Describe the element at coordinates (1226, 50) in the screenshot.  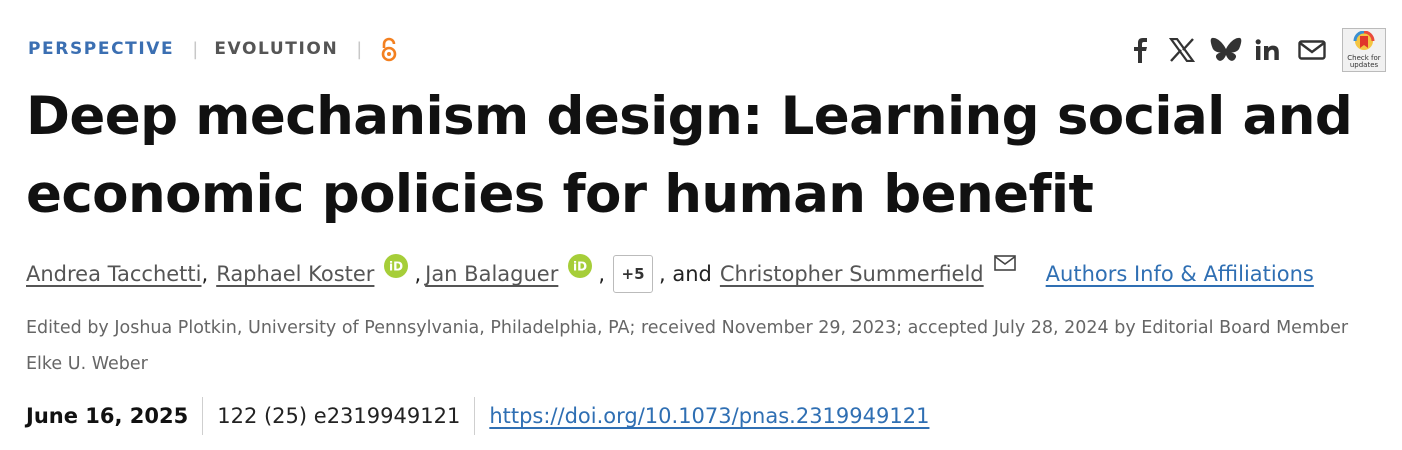
I see `bluesky-icon` at that location.